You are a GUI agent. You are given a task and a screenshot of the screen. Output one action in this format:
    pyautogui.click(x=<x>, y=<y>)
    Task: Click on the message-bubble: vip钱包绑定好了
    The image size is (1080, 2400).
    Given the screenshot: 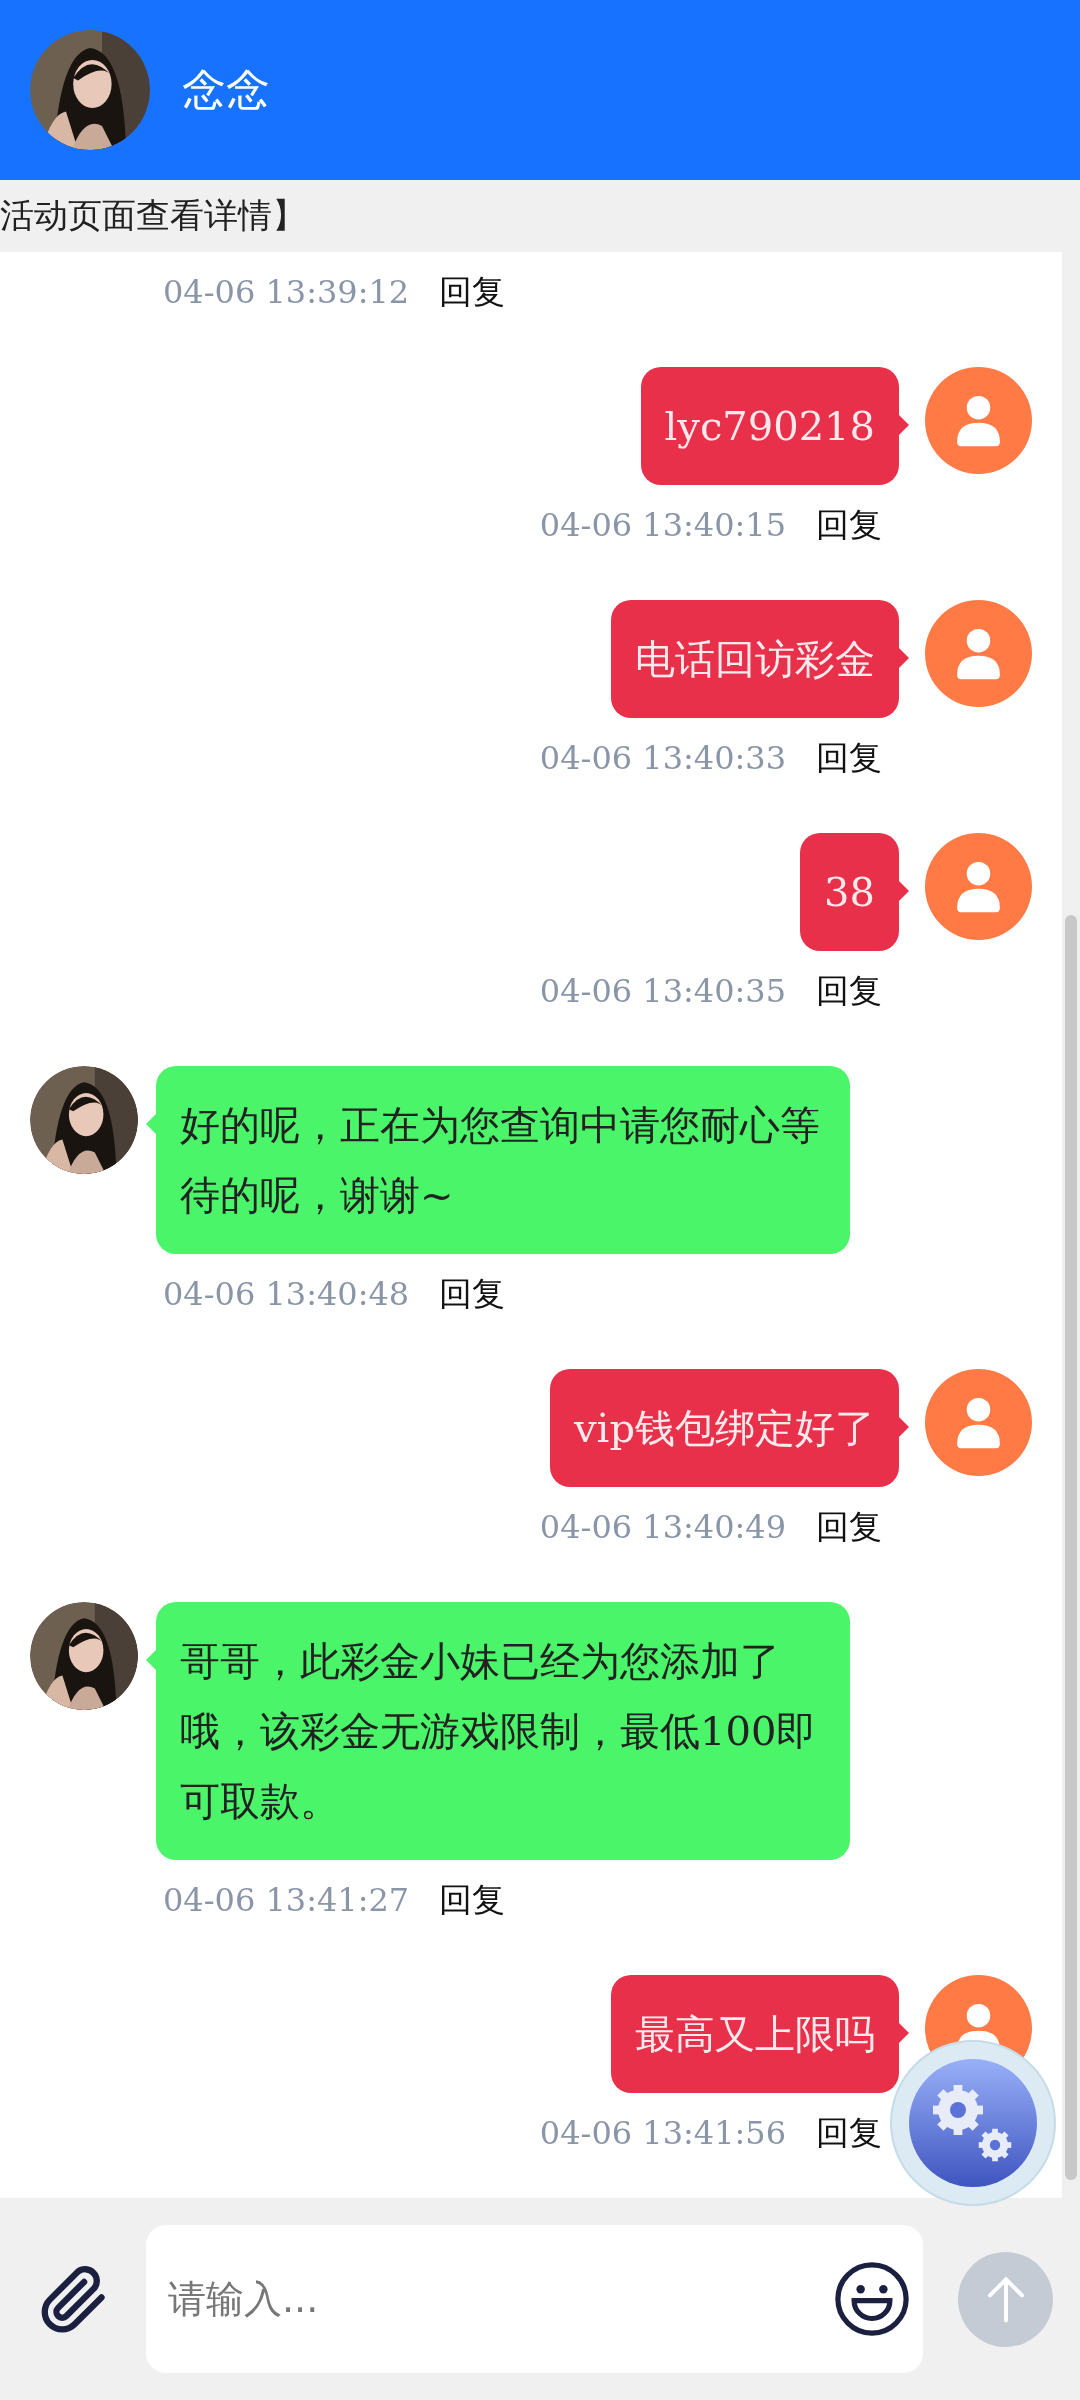 What is the action you would take?
    pyautogui.click(x=724, y=1428)
    